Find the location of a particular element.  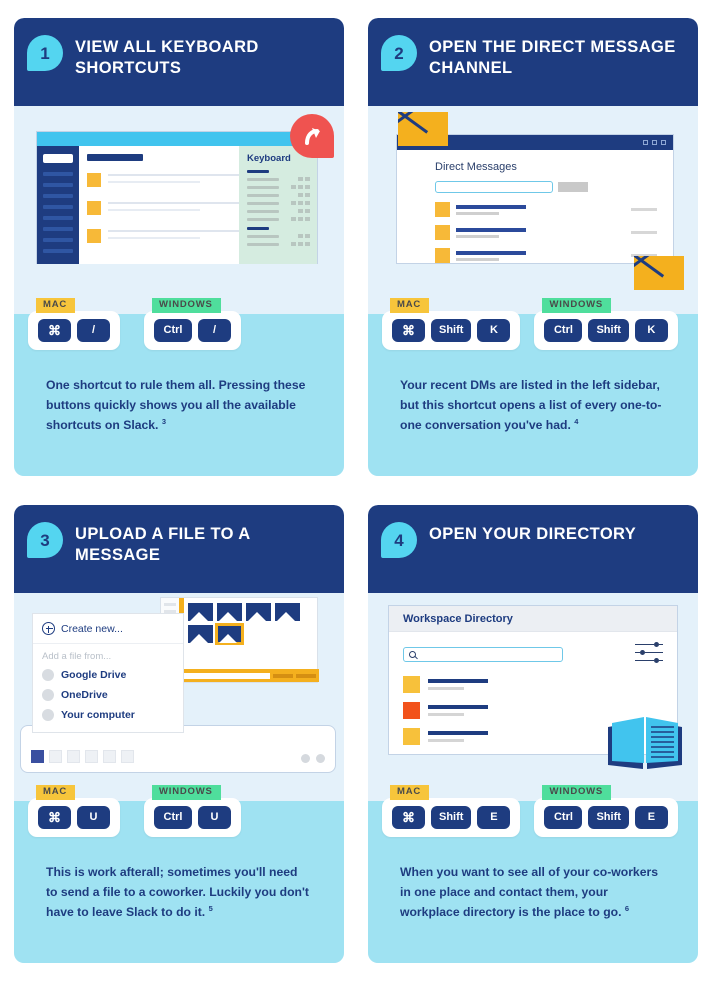

windows-shortcut-group-2: WINDOWS Ctrl Shift K is located at coordinates (606, 324).